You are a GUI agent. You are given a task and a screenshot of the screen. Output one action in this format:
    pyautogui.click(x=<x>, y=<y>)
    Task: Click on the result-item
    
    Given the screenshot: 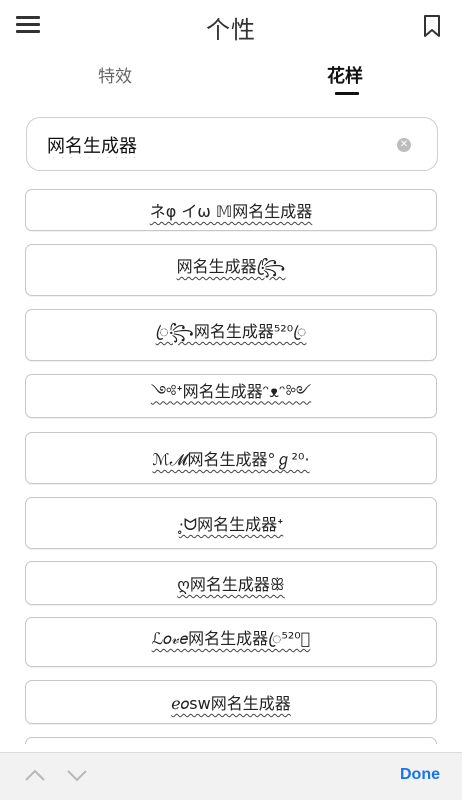 What is the action you would take?
    pyautogui.click(x=231, y=740)
    